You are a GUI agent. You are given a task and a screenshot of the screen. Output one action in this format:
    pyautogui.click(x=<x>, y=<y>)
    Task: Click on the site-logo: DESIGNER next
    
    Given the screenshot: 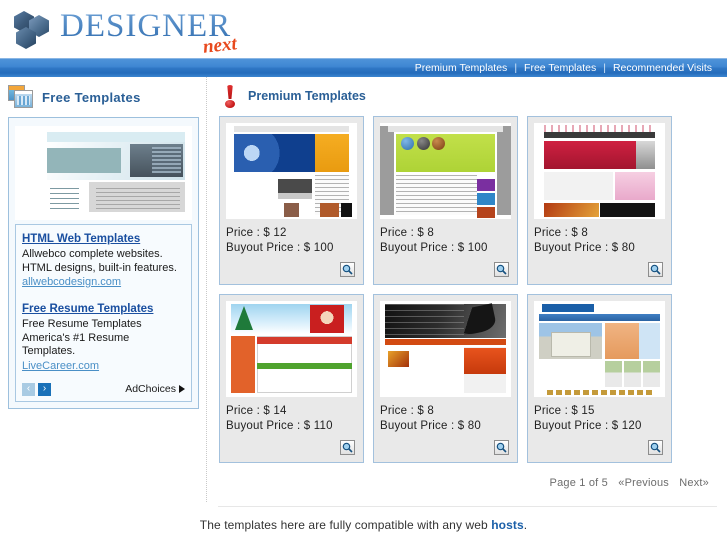 What is the action you would take?
    pyautogui.click(x=126, y=33)
    